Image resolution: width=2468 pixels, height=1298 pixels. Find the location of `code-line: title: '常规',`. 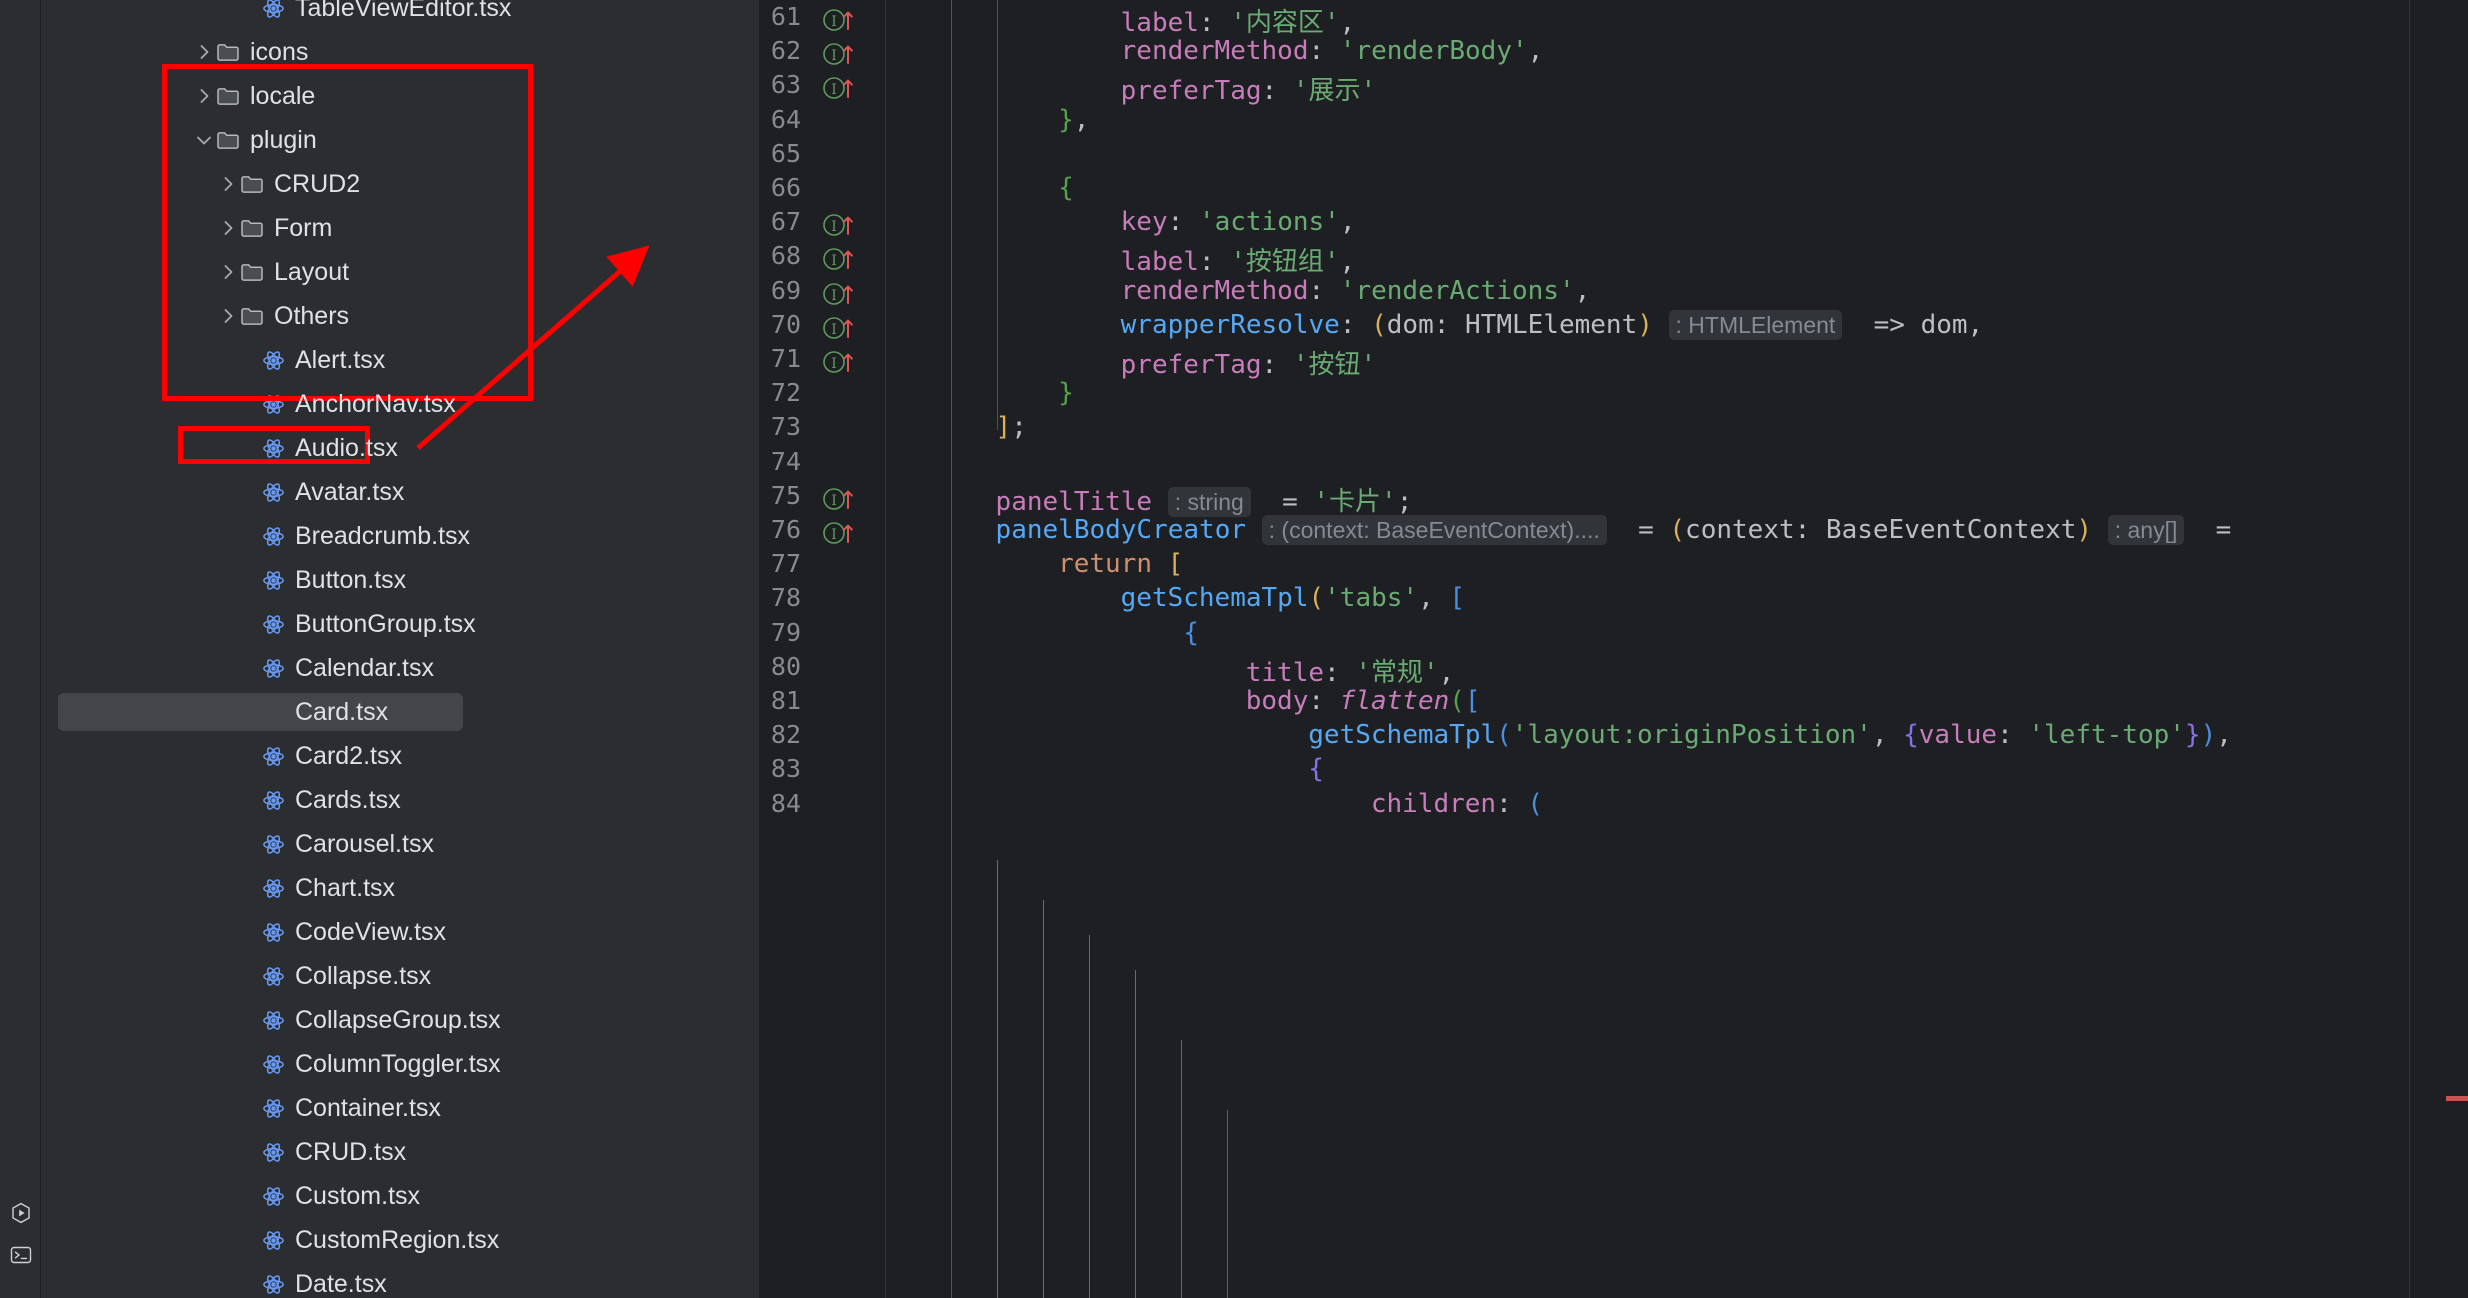

code-line: title: '常规', is located at coordinates (1272, 670).